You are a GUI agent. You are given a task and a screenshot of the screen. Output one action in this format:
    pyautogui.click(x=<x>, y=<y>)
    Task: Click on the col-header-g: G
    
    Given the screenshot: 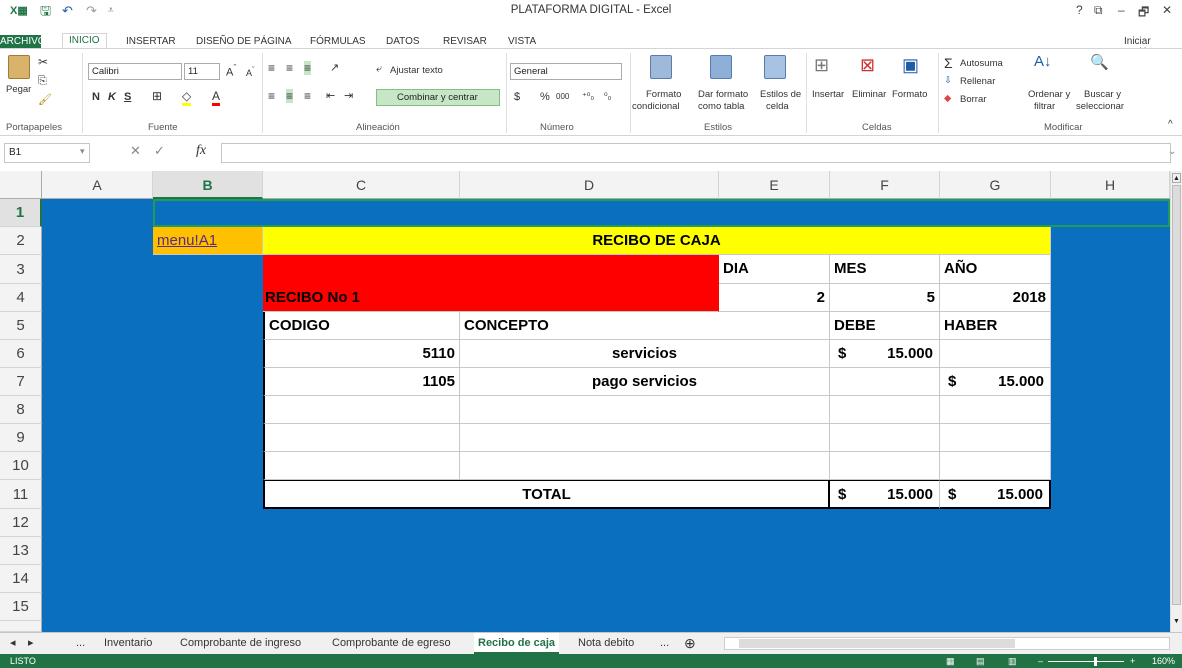 What is the action you would take?
    pyautogui.click(x=995, y=185)
    